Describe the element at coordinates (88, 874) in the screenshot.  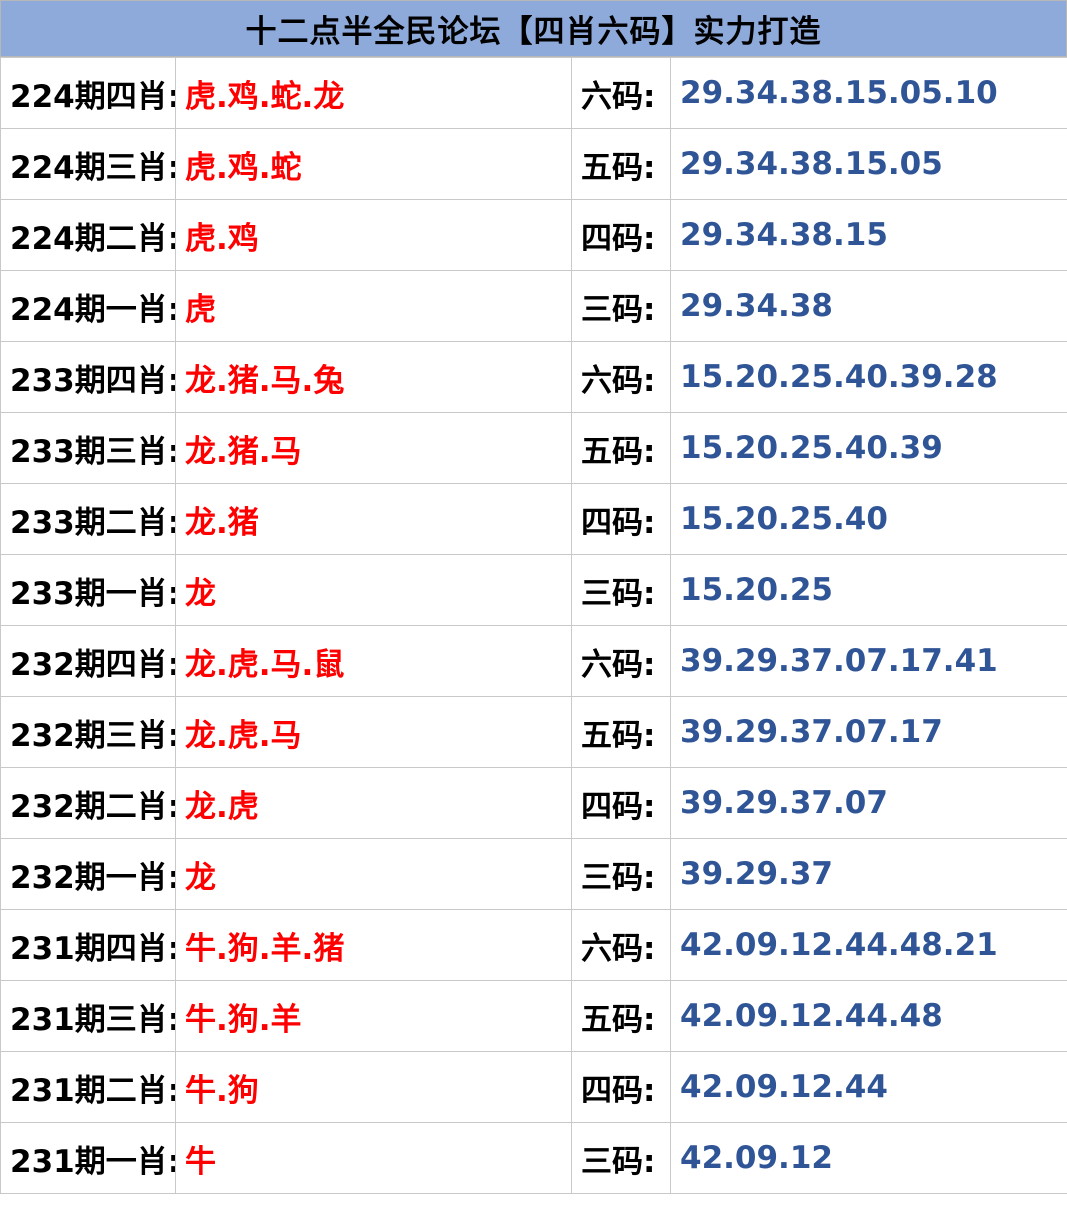
I see `period-cell: 232期一肖:` at that location.